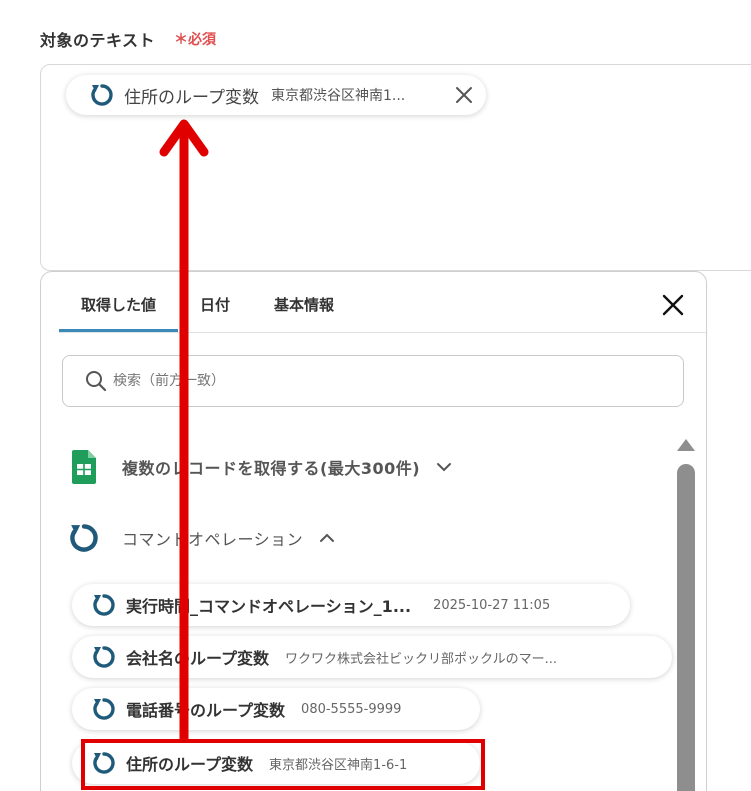  I want to click on search-icon, so click(96, 381).